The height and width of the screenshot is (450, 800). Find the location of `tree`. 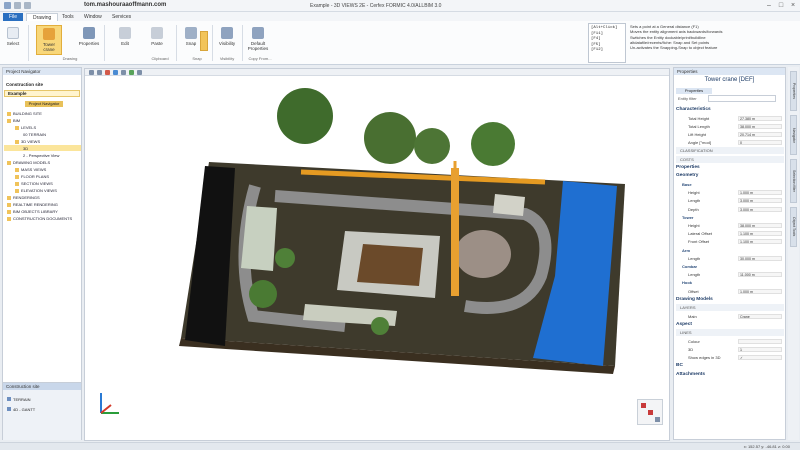

tree is located at coordinates (305, 116).